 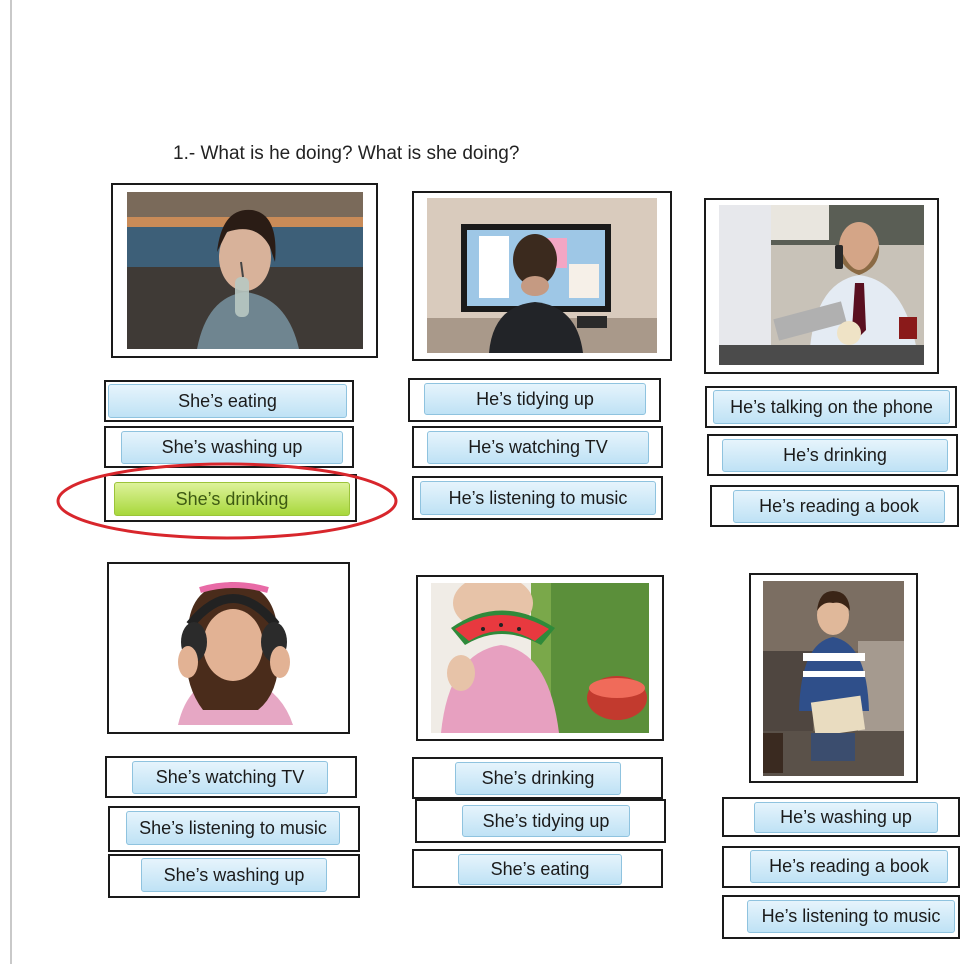 What do you see at coordinates (839, 506) in the screenshot?
I see `exercise-3-option-3-button: He’s reading a book` at bounding box center [839, 506].